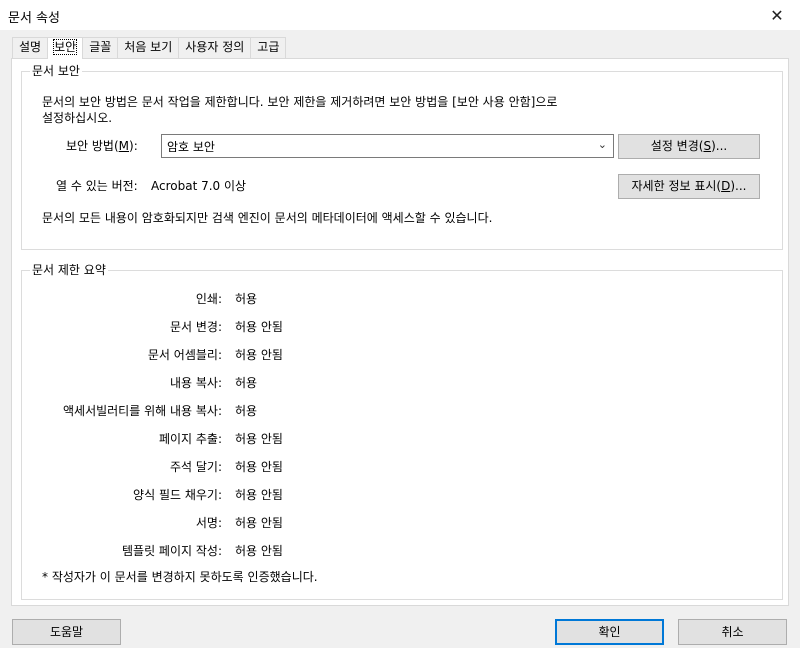  What do you see at coordinates (180, 577) in the screenshot?
I see `certification-footnote: * 작성자가 이 문서를 변경하지 못하도록 인증했습니다.` at bounding box center [180, 577].